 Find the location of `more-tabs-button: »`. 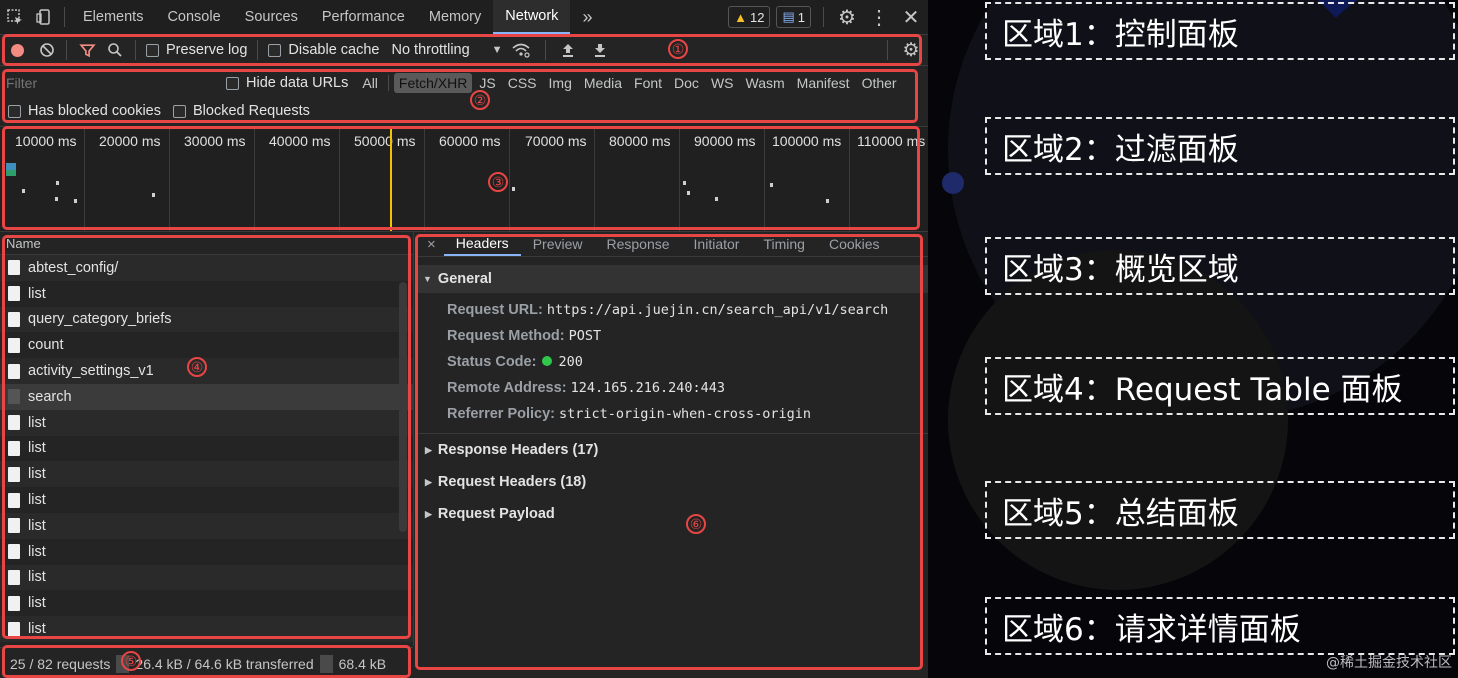

more-tabs-button: » is located at coordinates (587, 17).